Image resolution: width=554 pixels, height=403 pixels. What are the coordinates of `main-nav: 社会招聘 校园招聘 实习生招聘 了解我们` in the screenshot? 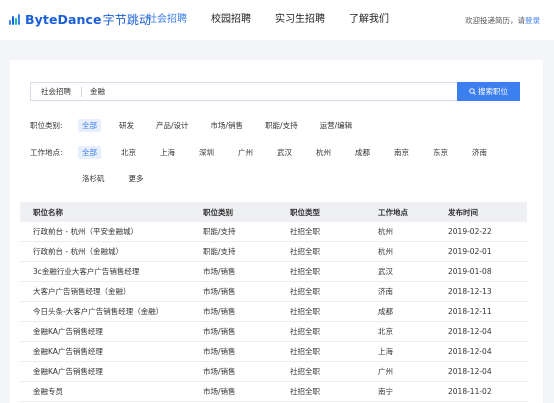 It's located at (280, 20).